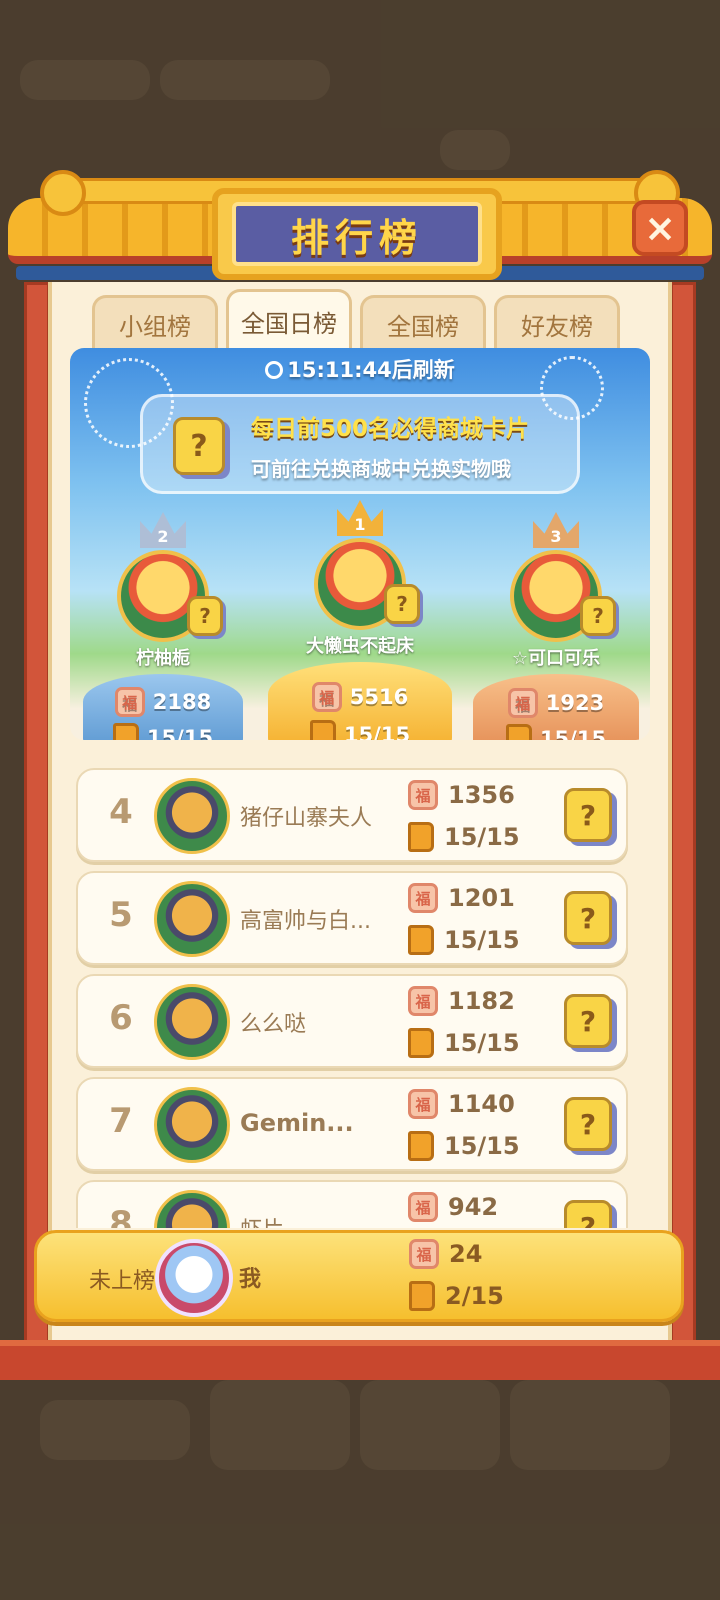 This screenshot has height=1600, width=720. Describe the element at coordinates (474, 1296) in the screenshot. I see `my-progress: 2/15` at that location.